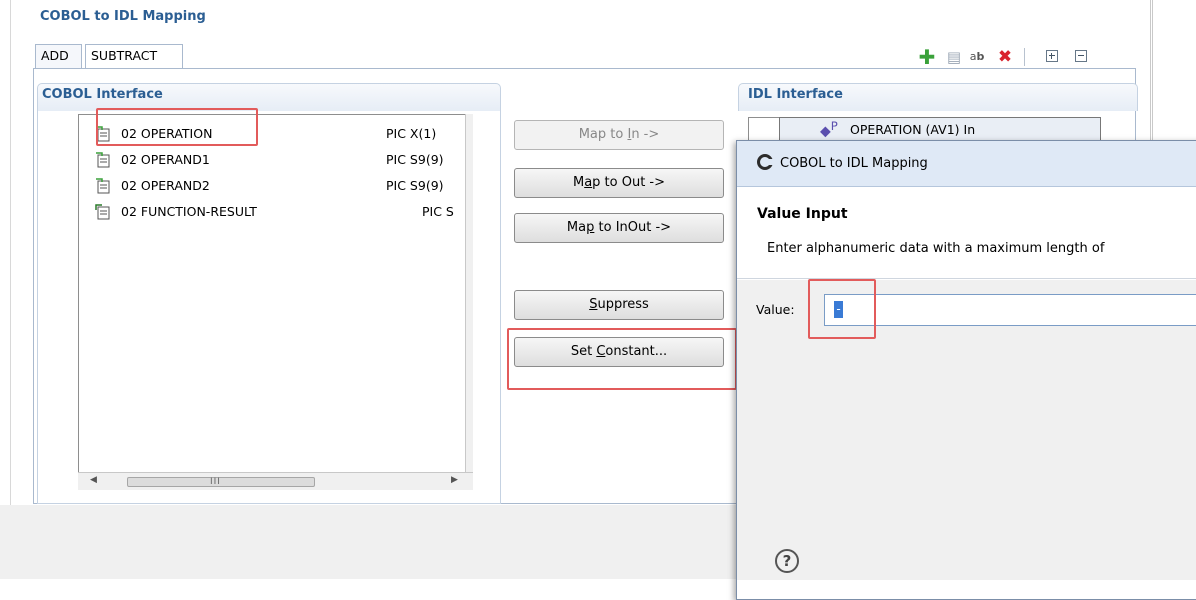 Image resolution: width=1196 pixels, height=600 pixels. What do you see at coordinates (842, 309) in the screenshot?
I see `highlight-value` at bounding box center [842, 309].